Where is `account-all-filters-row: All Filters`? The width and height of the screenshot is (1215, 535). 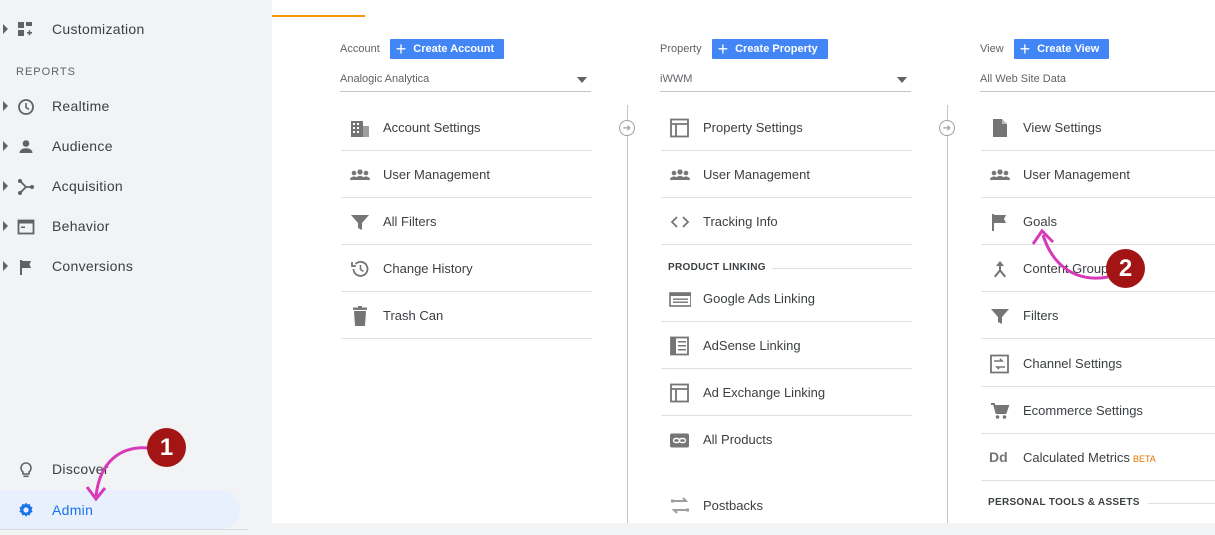
account-all-filters-row: All Filters is located at coordinates (466, 222).